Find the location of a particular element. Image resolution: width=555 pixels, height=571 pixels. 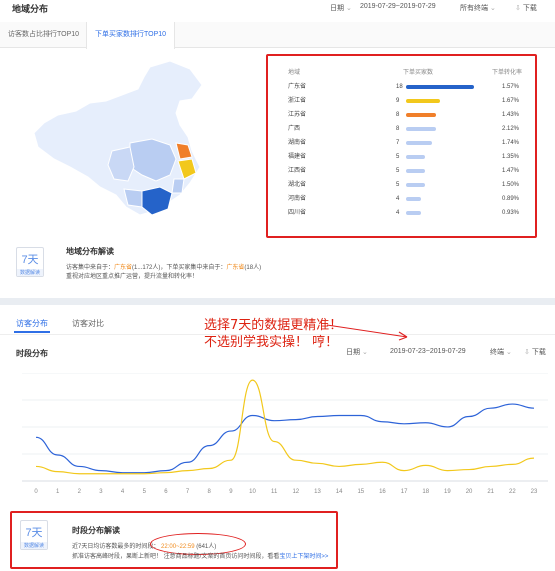

map-region-guangdong is located at coordinates (157, 201).